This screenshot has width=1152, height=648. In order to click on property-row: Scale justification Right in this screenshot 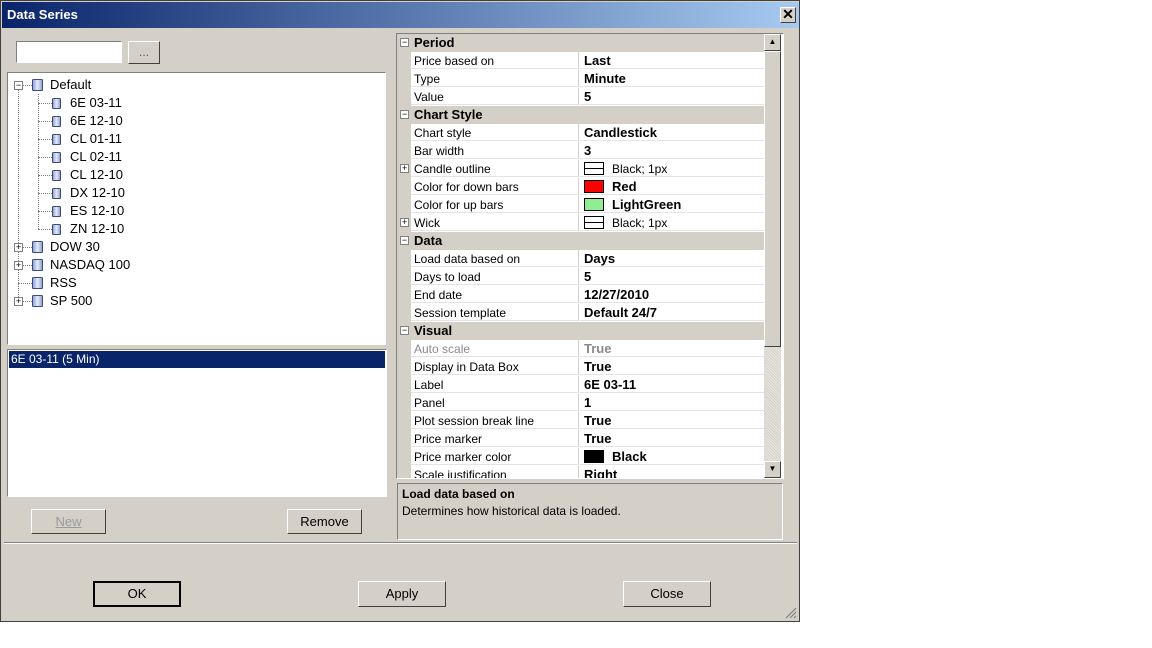, I will do `click(580, 472)`.